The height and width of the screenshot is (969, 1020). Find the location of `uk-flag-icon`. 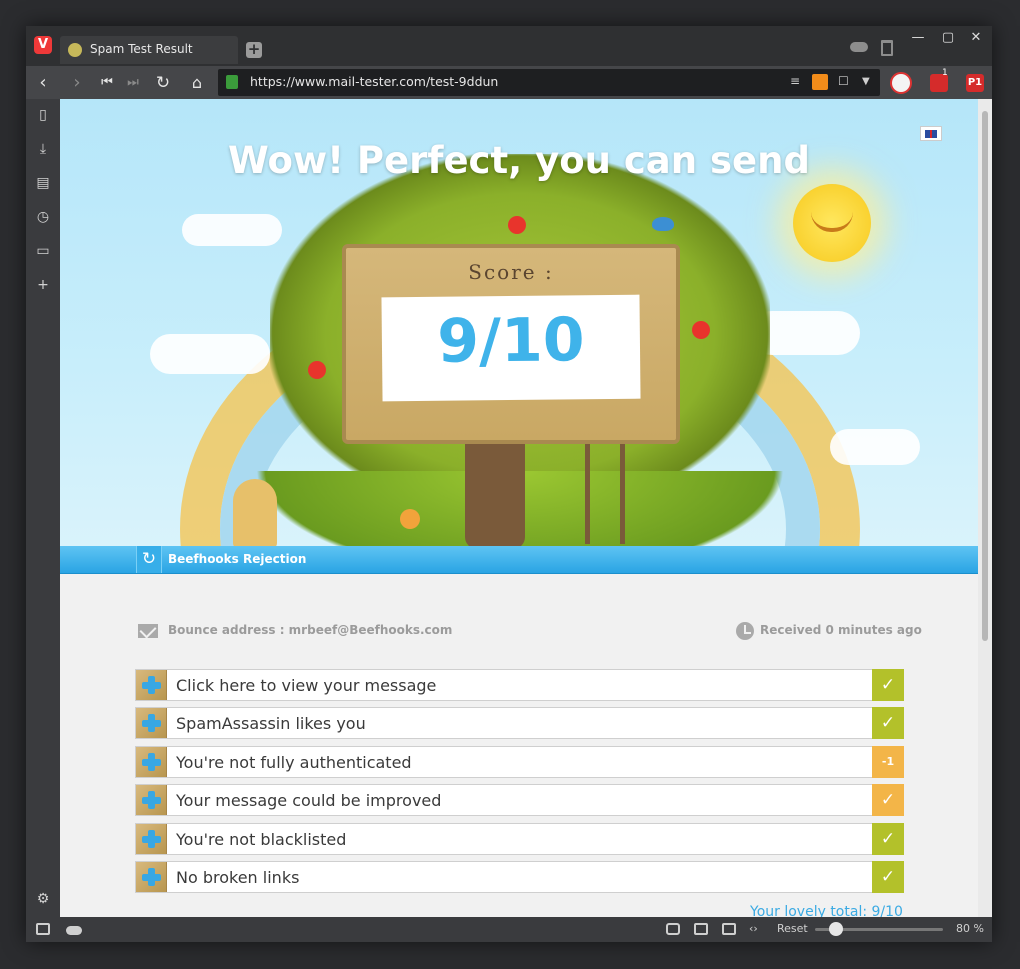

uk-flag-icon is located at coordinates (931, 134).